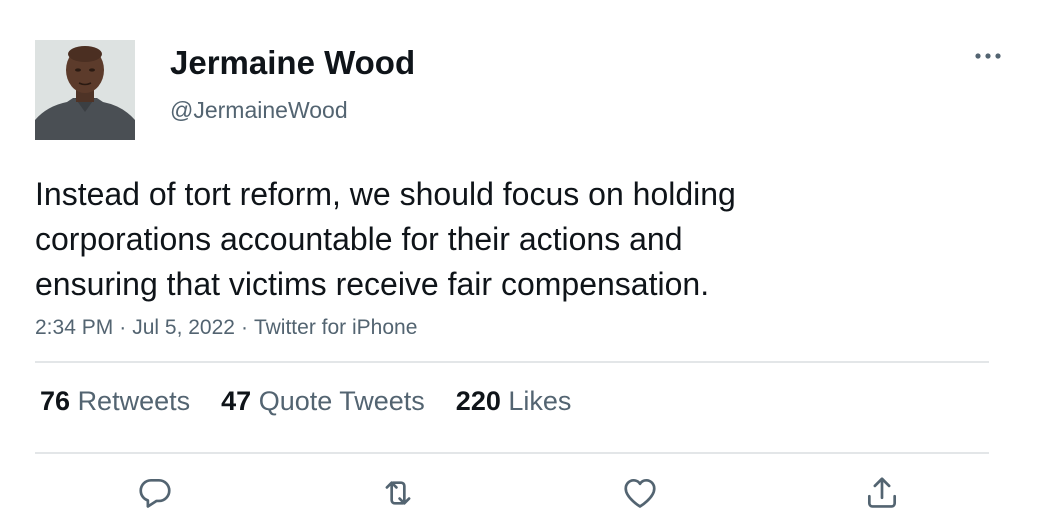  What do you see at coordinates (55, 401) in the screenshot?
I see `retweets-count: 76` at bounding box center [55, 401].